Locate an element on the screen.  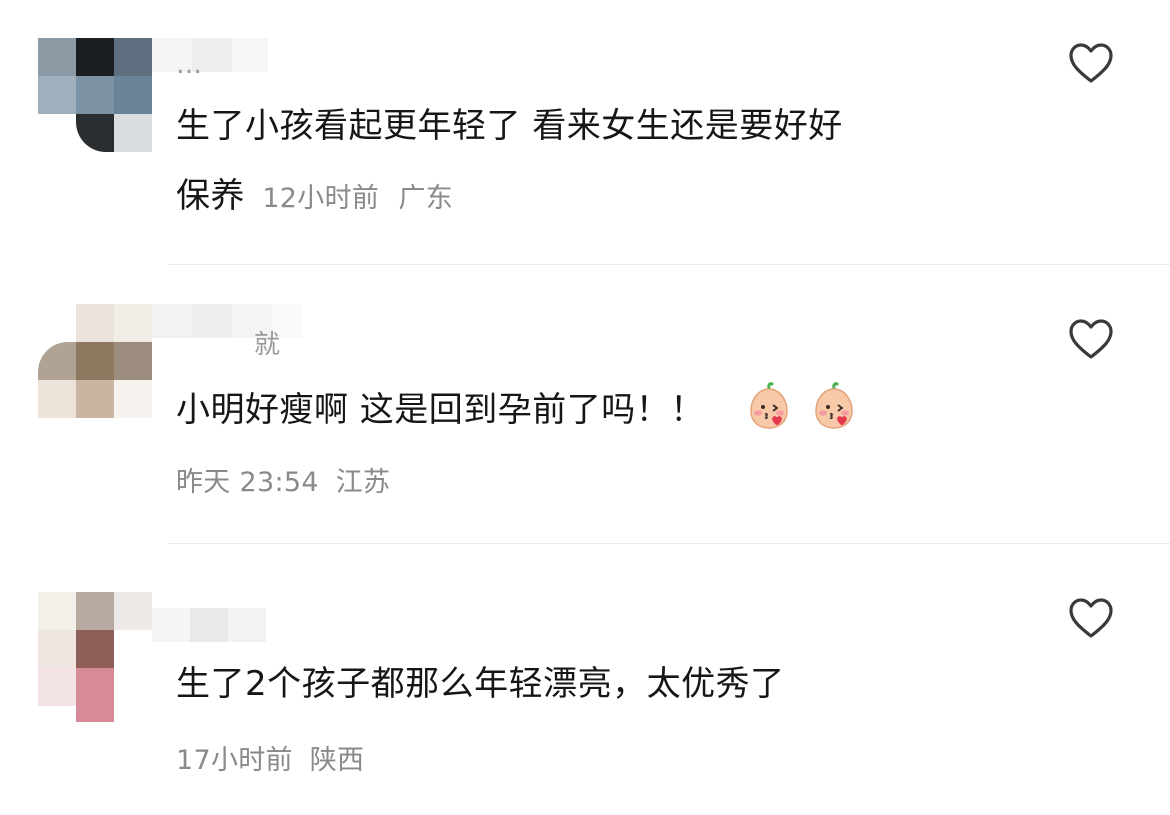
comment-text-line1: 生了小孩看起更年轻了 看来女生还是要好好 is located at coordinates (509, 126).